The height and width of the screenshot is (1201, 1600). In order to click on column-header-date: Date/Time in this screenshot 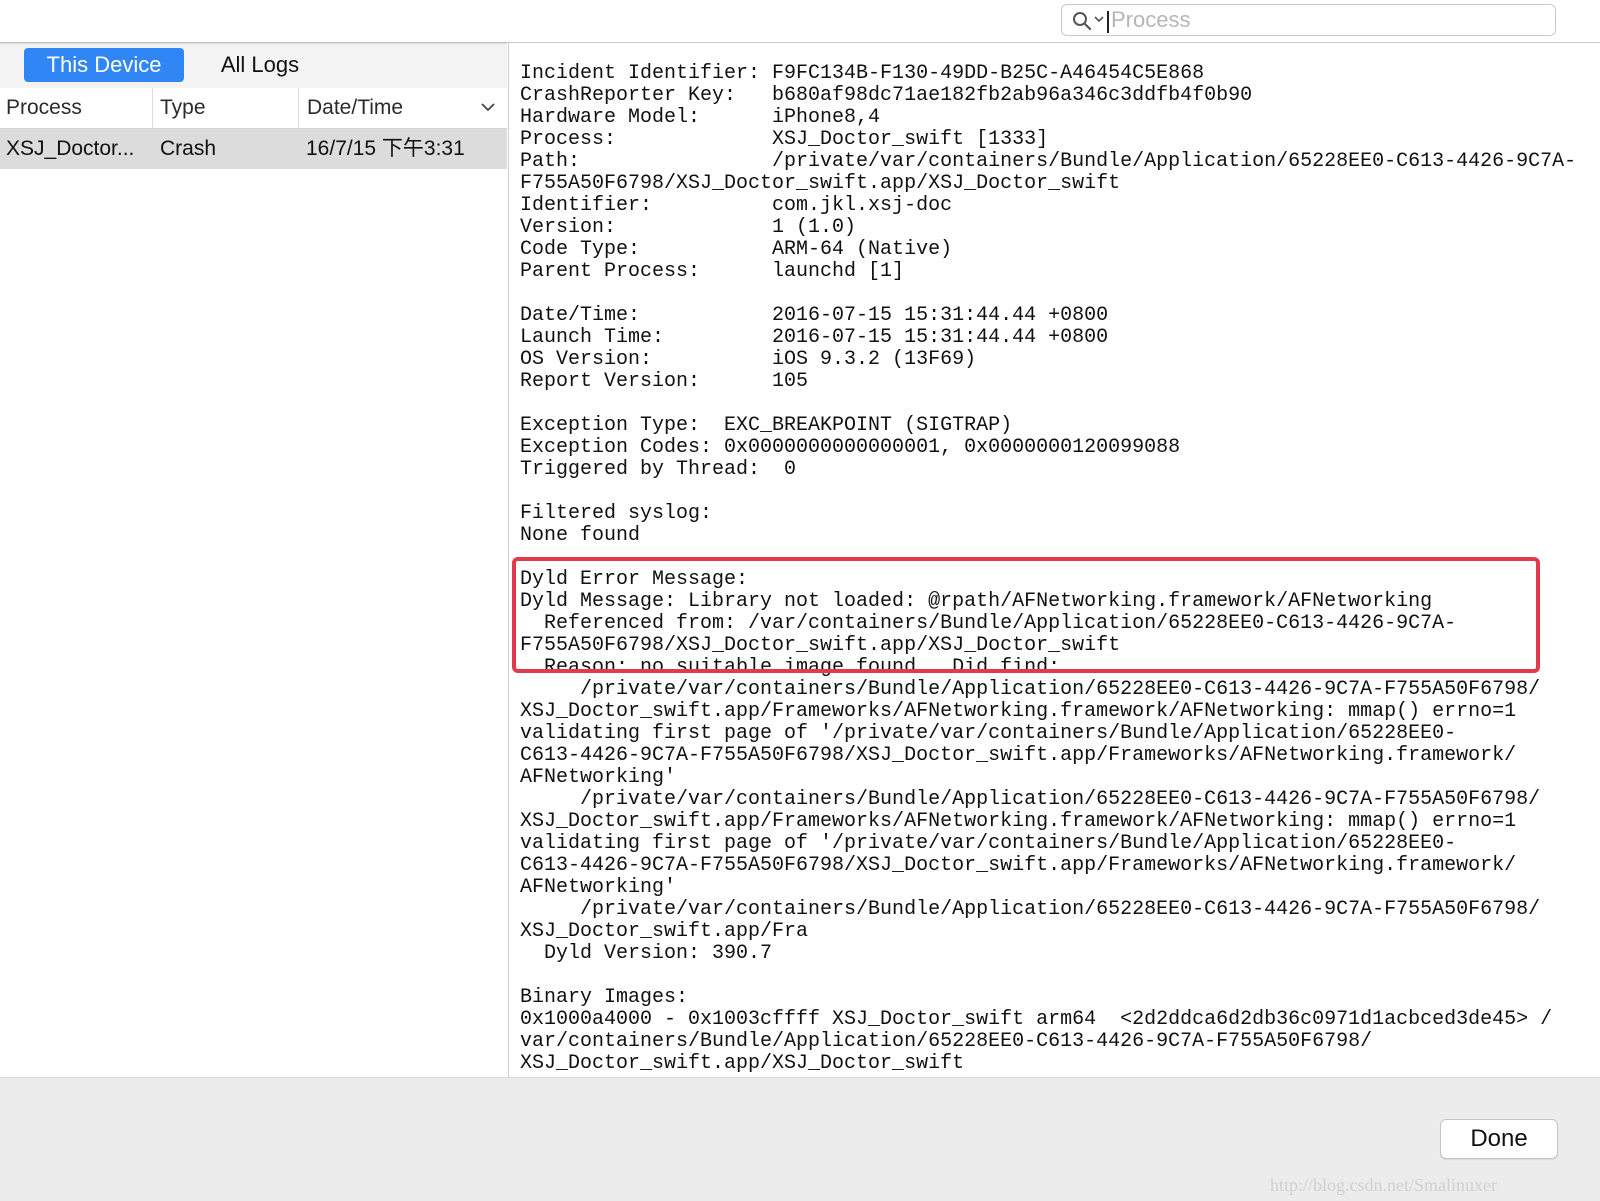, I will do `click(403, 108)`.